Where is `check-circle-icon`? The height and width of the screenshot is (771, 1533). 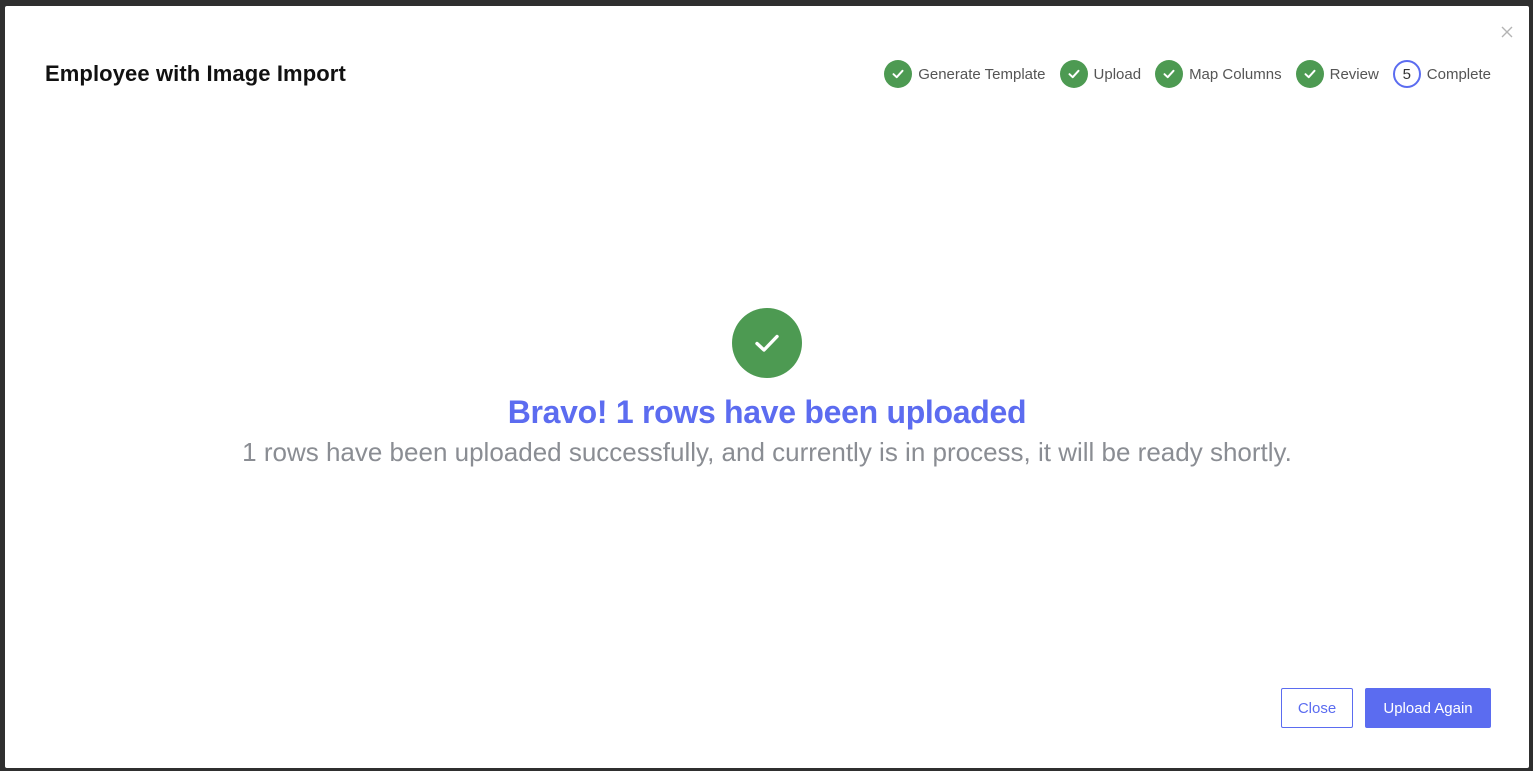
check-circle-icon is located at coordinates (767, 343).